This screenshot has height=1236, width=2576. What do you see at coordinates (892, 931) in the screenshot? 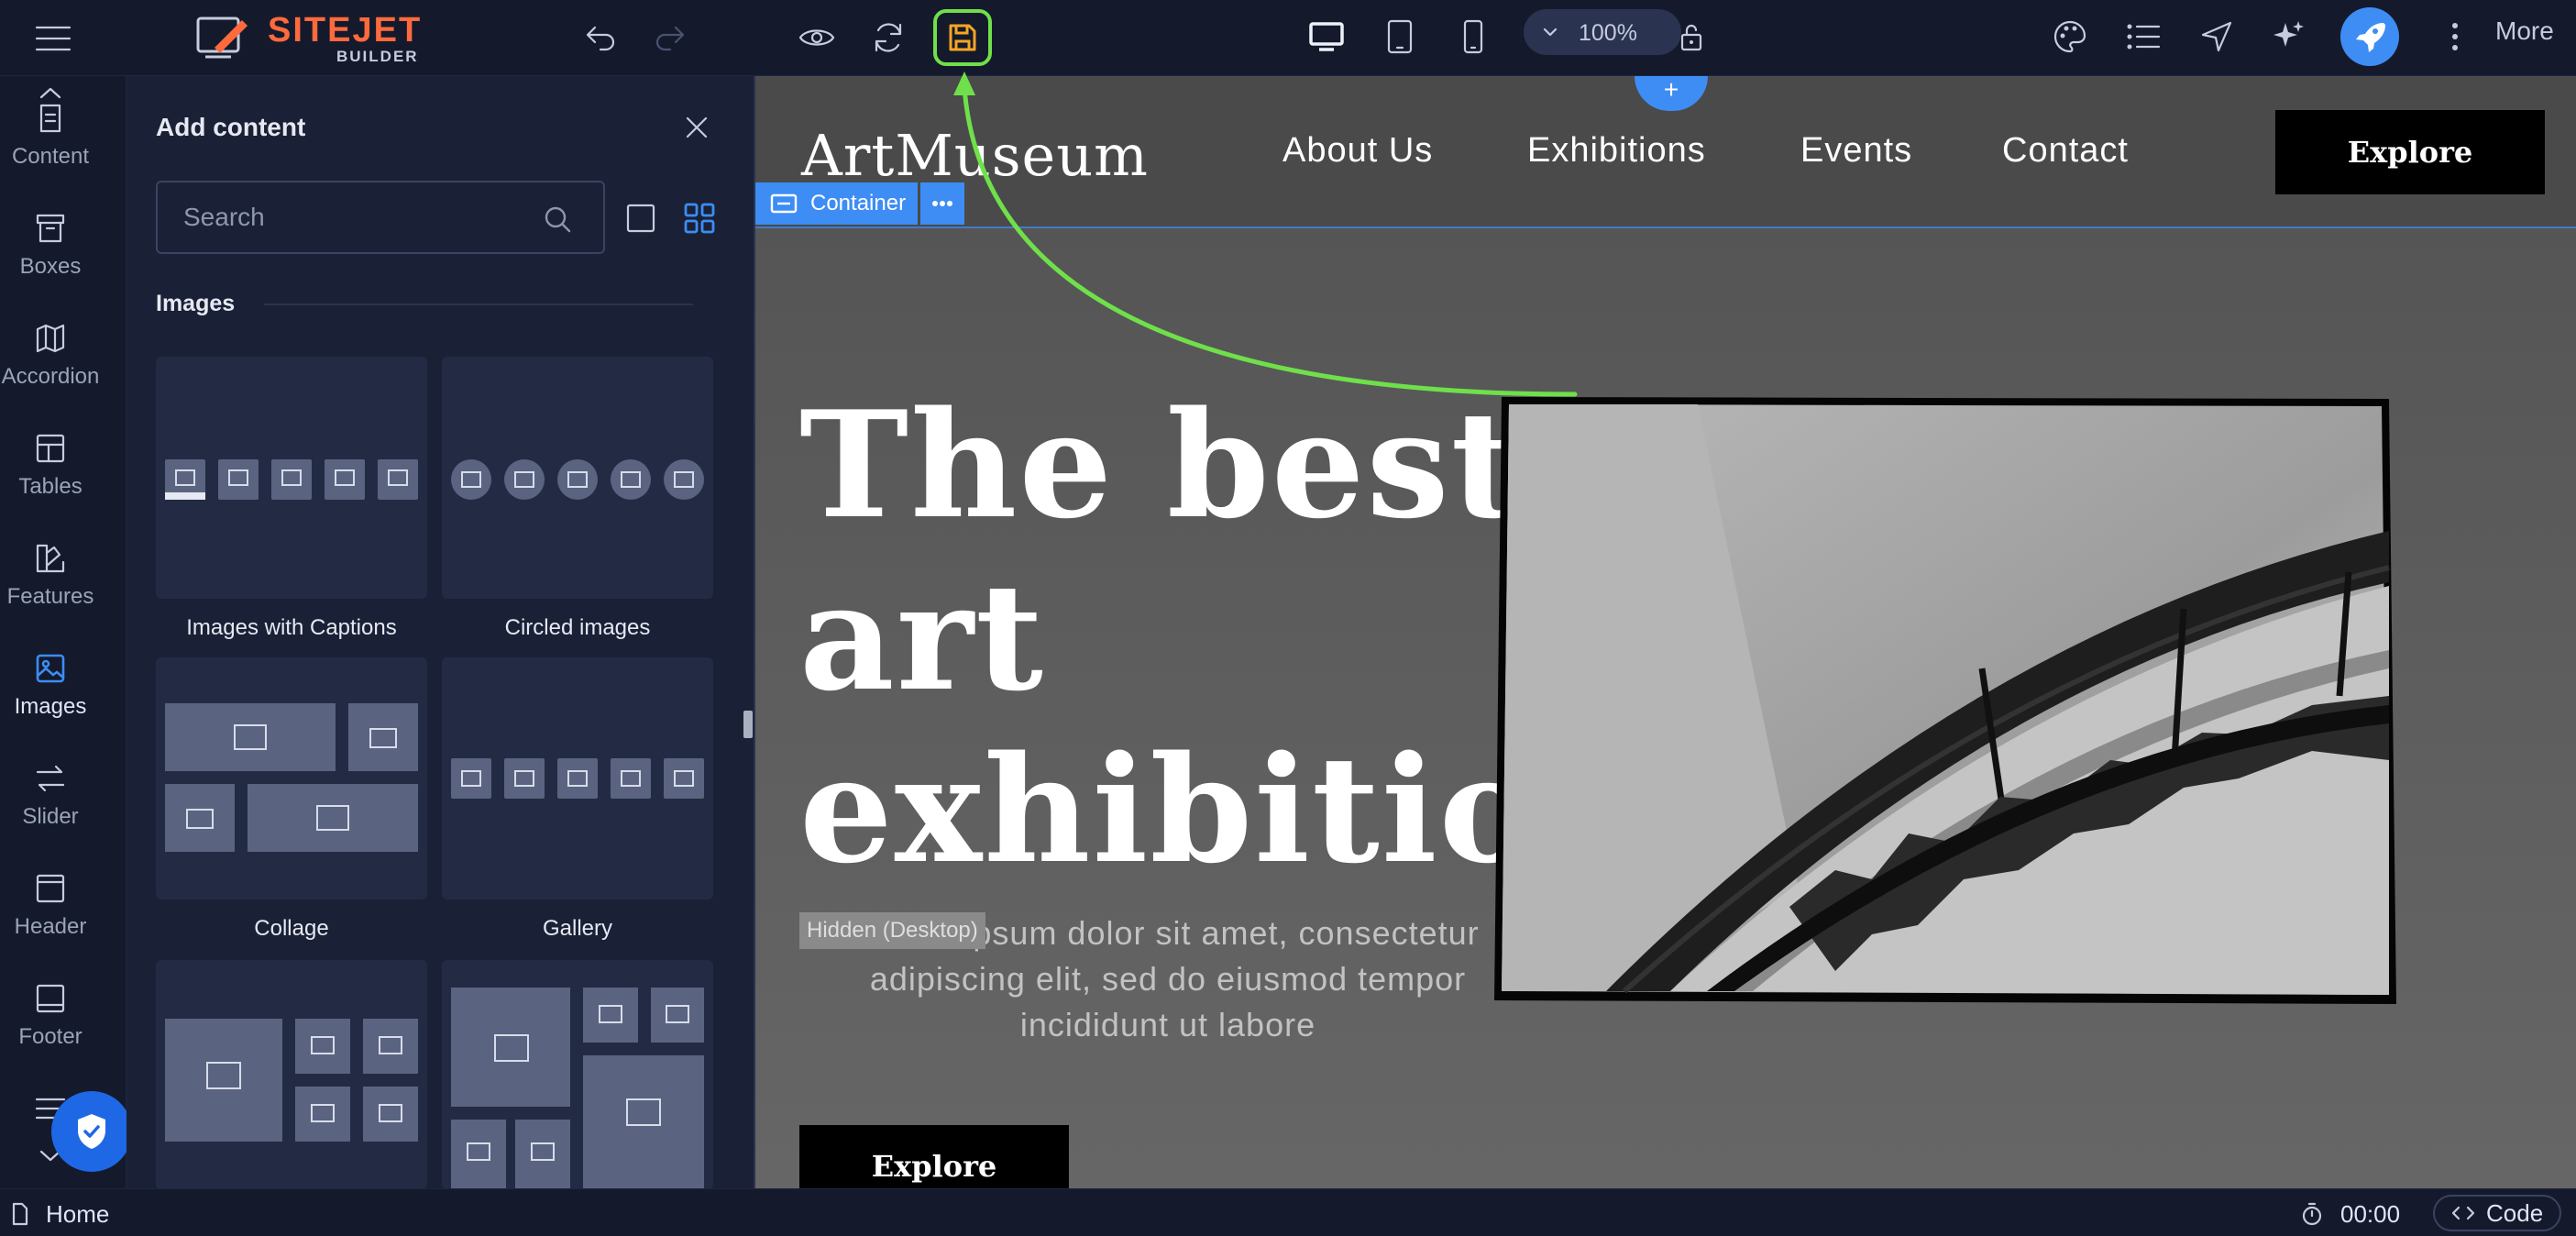
I see `hidden-desktop-badge: Hidden (Desktop)` at bounding box center [892, 931].